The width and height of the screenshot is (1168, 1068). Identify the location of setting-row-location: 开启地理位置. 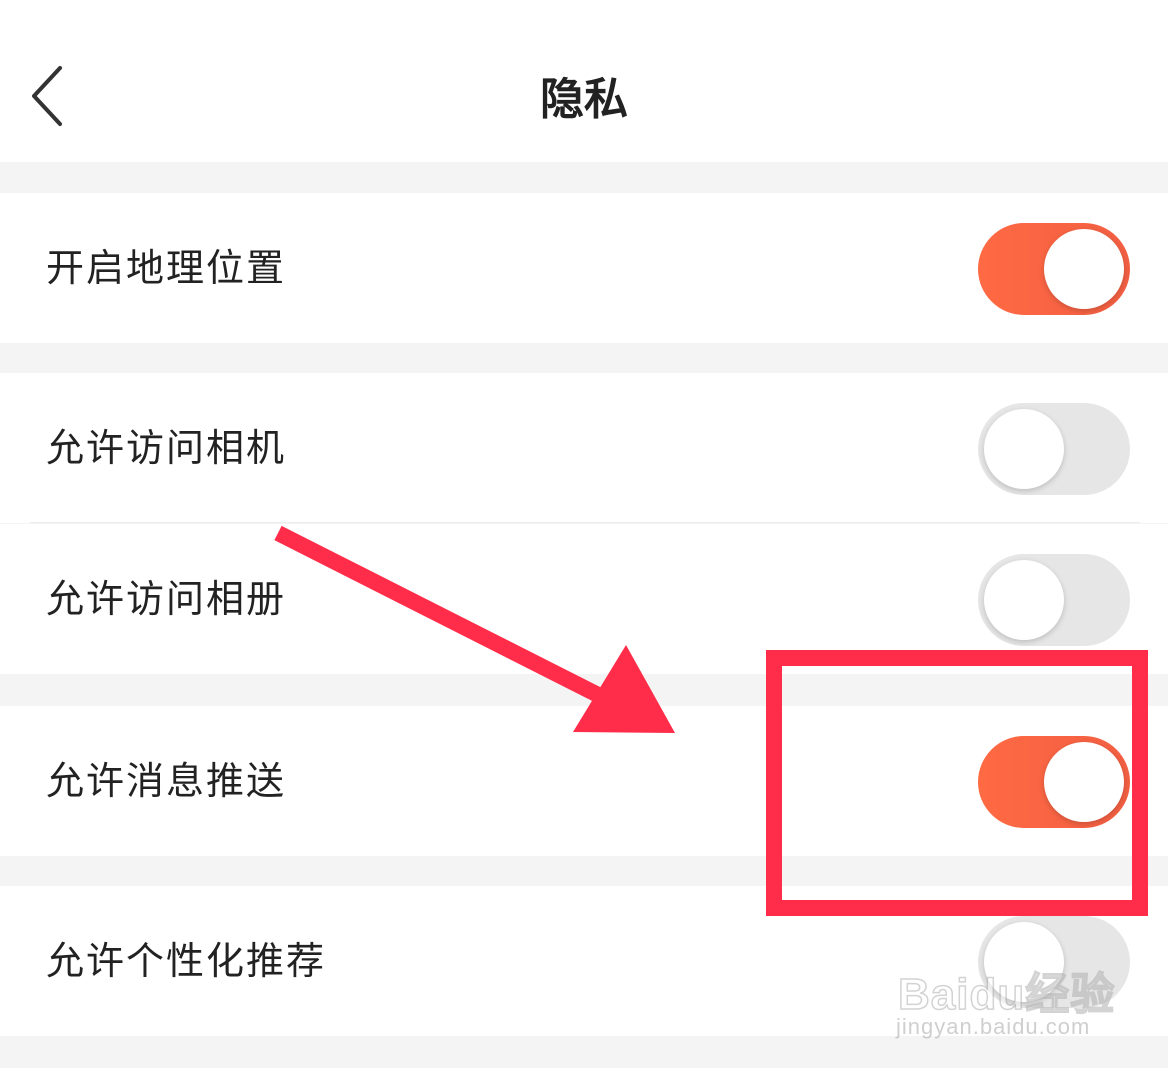
(584, 268).